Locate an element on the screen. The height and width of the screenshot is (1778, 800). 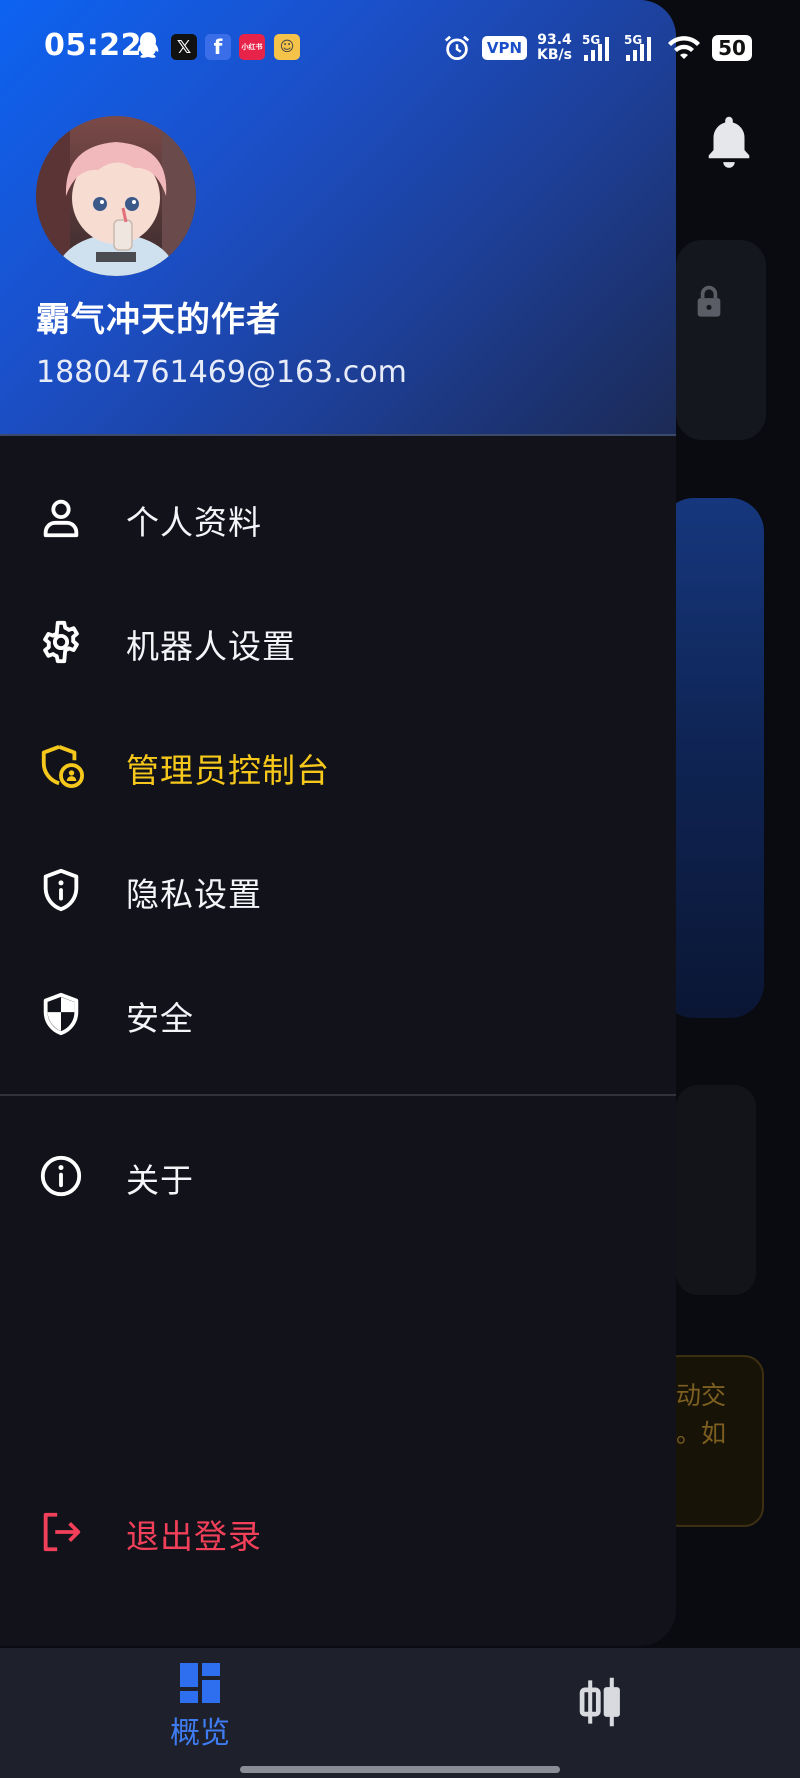
battery-indicator: 50 is located at coordinates (732, 48).